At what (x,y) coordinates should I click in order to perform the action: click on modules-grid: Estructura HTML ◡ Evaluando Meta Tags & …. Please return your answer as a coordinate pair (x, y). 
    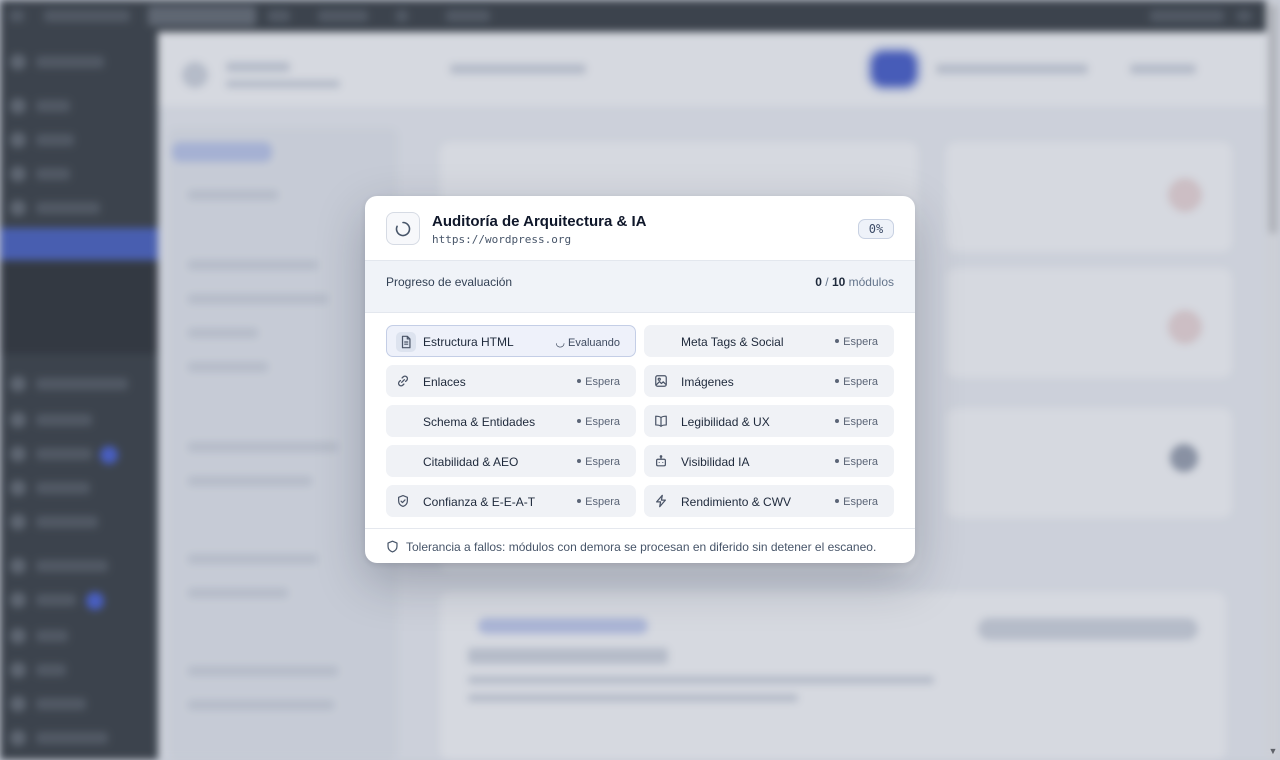
    Looking at the image, I should click on (640, 421).